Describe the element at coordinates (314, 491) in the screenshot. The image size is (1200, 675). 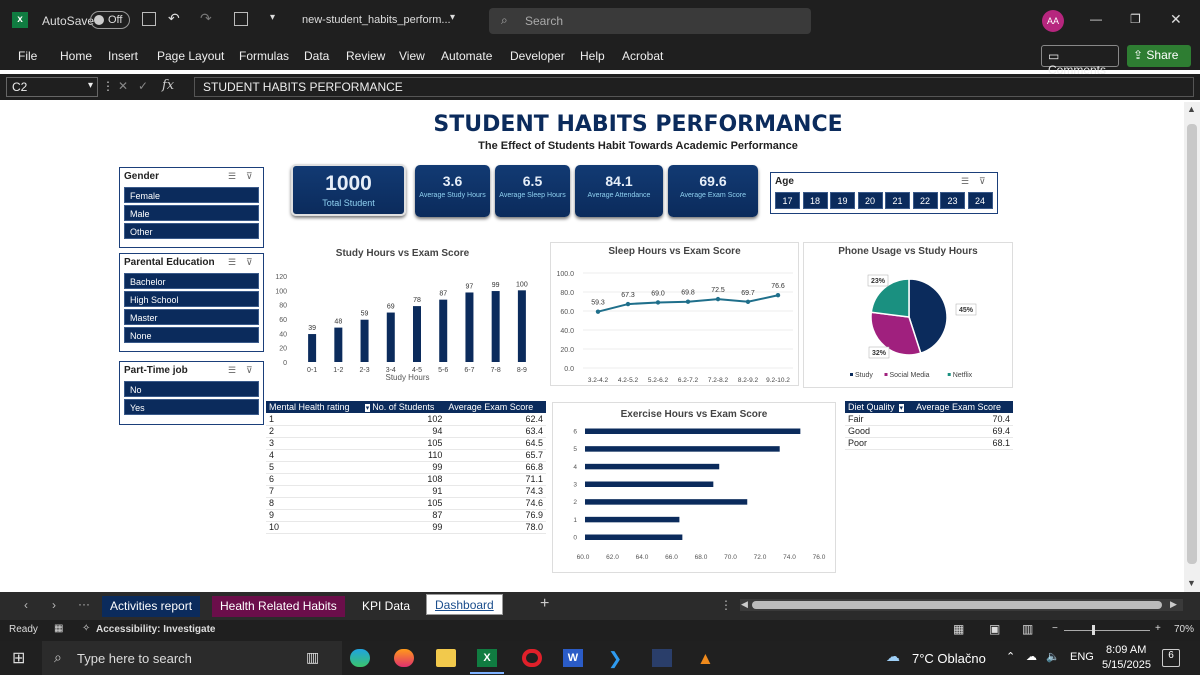
I see `table-cell: 7` at that location.